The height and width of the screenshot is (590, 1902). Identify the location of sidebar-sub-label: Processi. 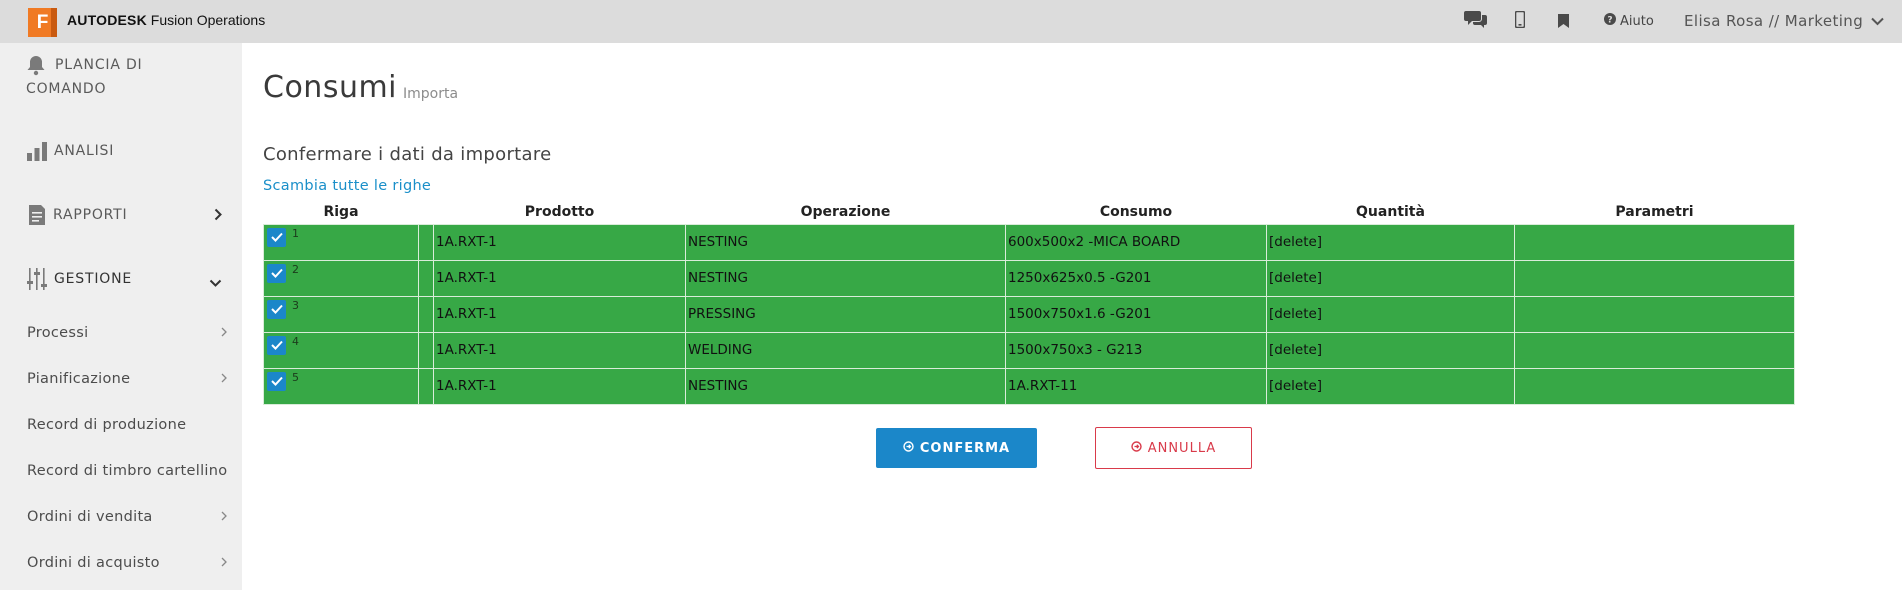
(58, 333).